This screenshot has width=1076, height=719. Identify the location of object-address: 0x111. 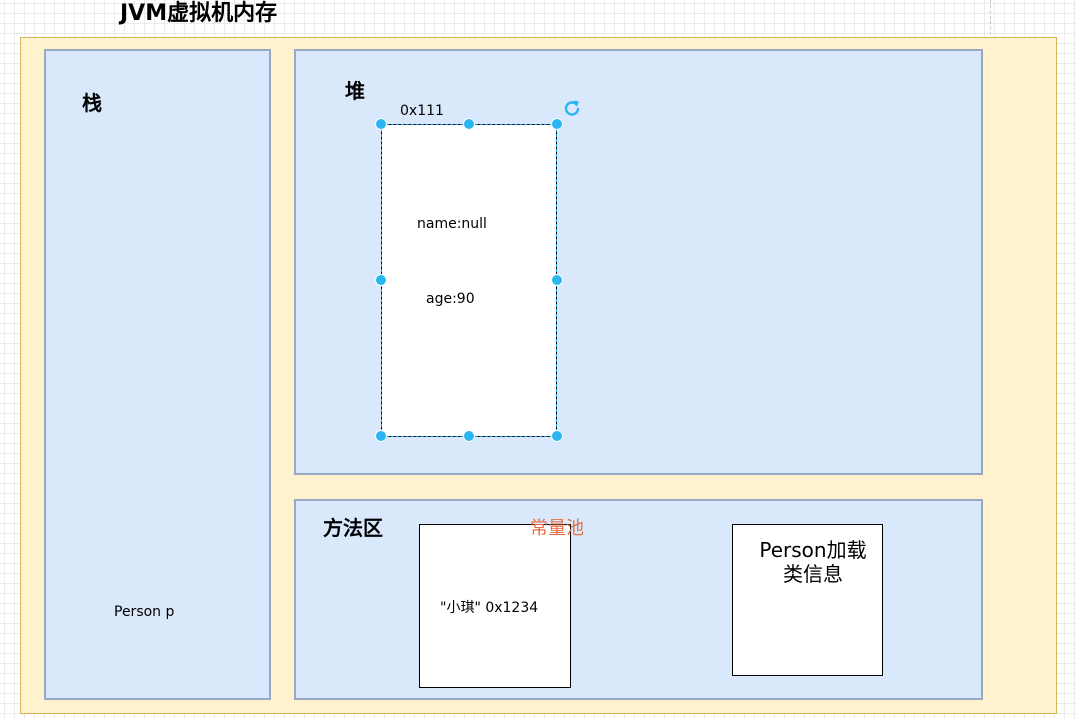
(422, 111).